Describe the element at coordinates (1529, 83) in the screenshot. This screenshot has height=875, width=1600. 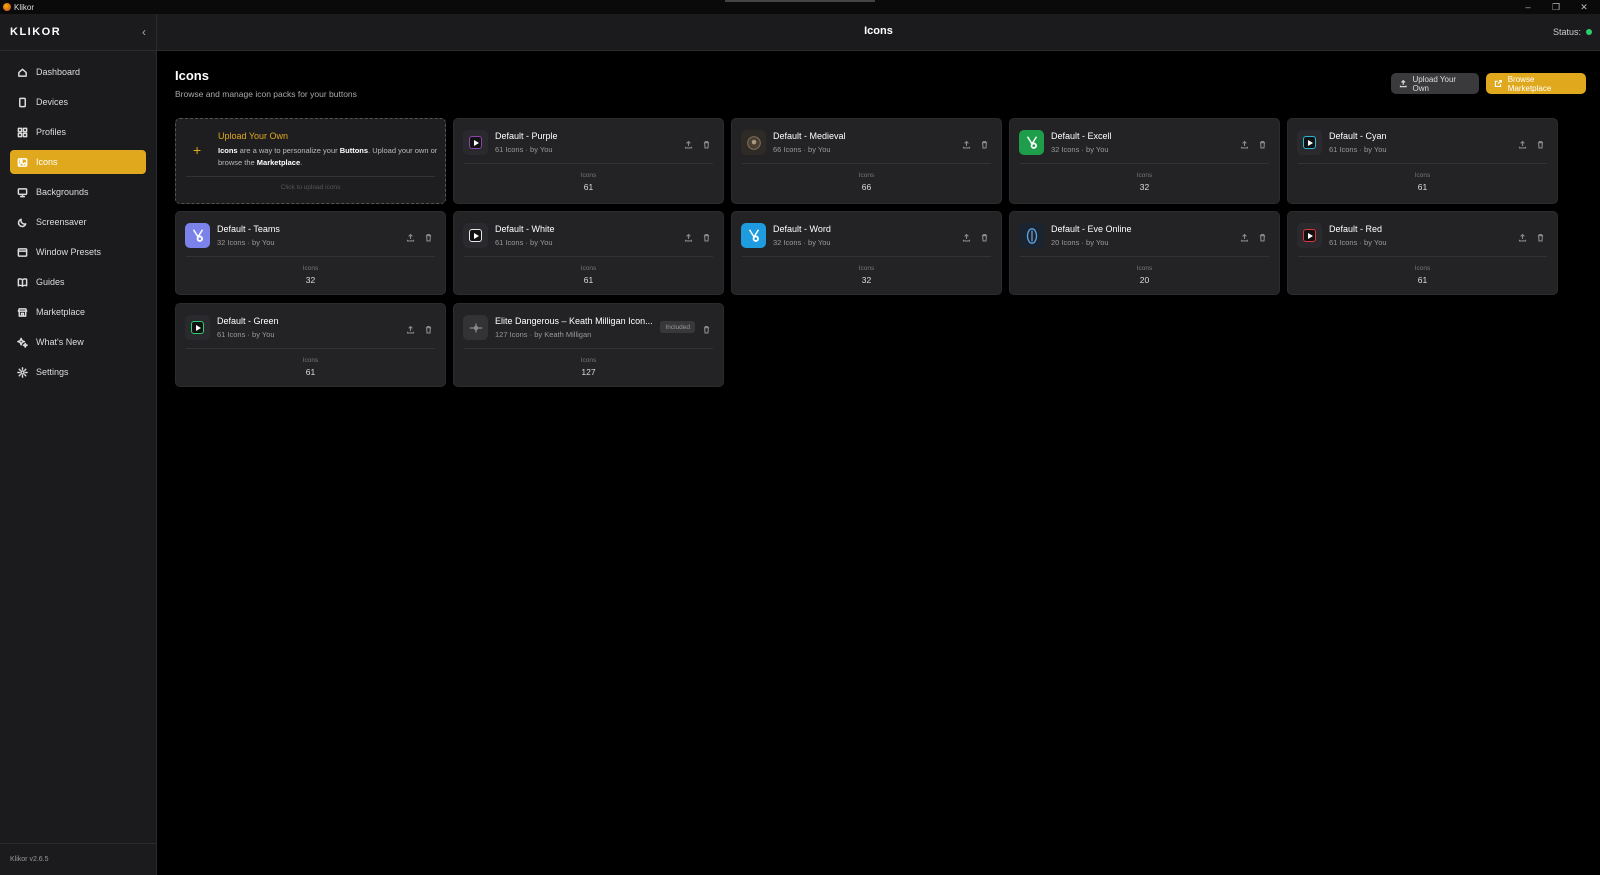
I see `marketplace-button-label: Browse Marketplace` at that location.